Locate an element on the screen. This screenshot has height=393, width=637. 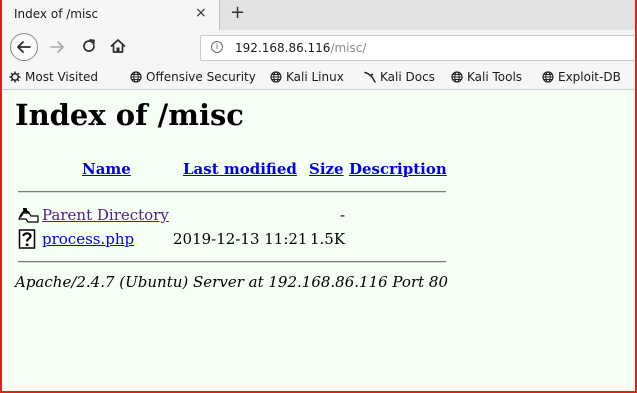
url-host: 192.168.86.116 is located at coordinates (283, 48).